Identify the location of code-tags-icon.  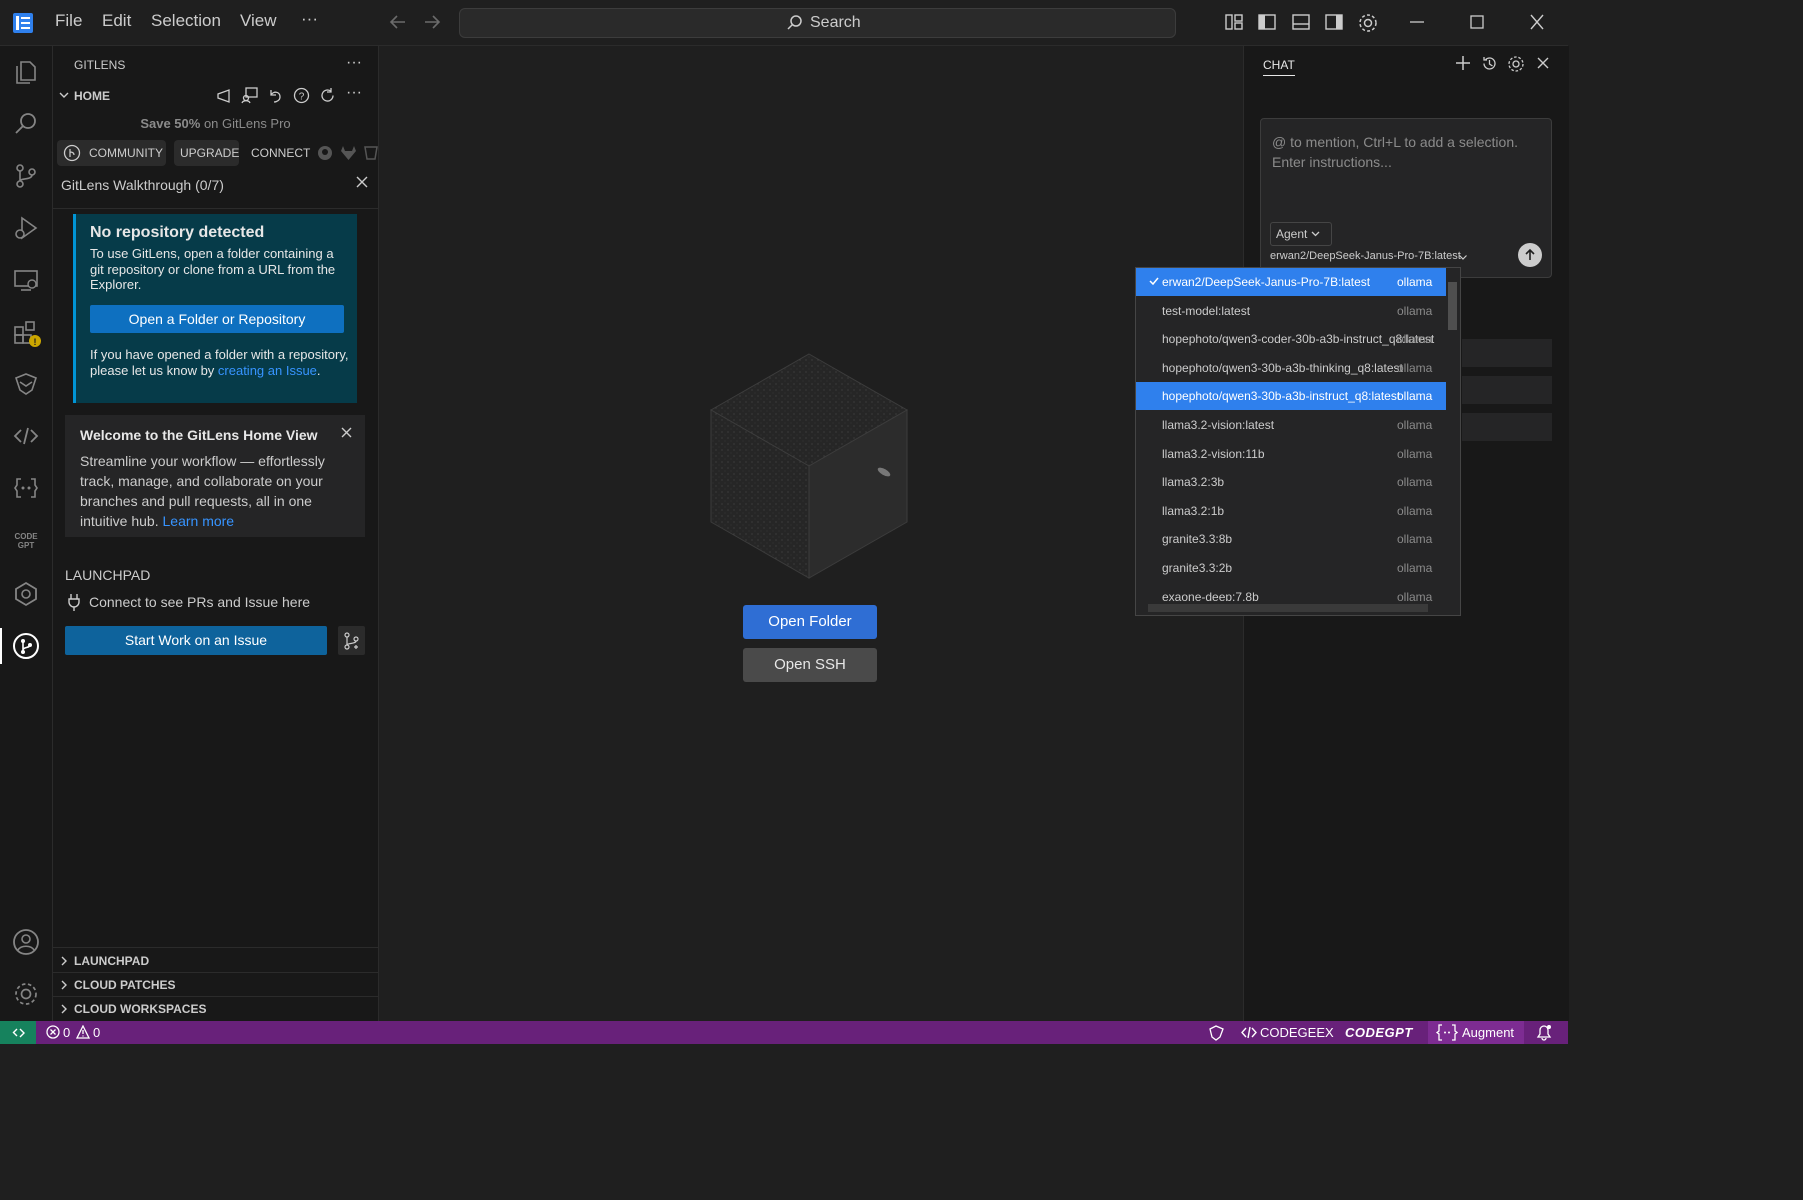
(26, 436).